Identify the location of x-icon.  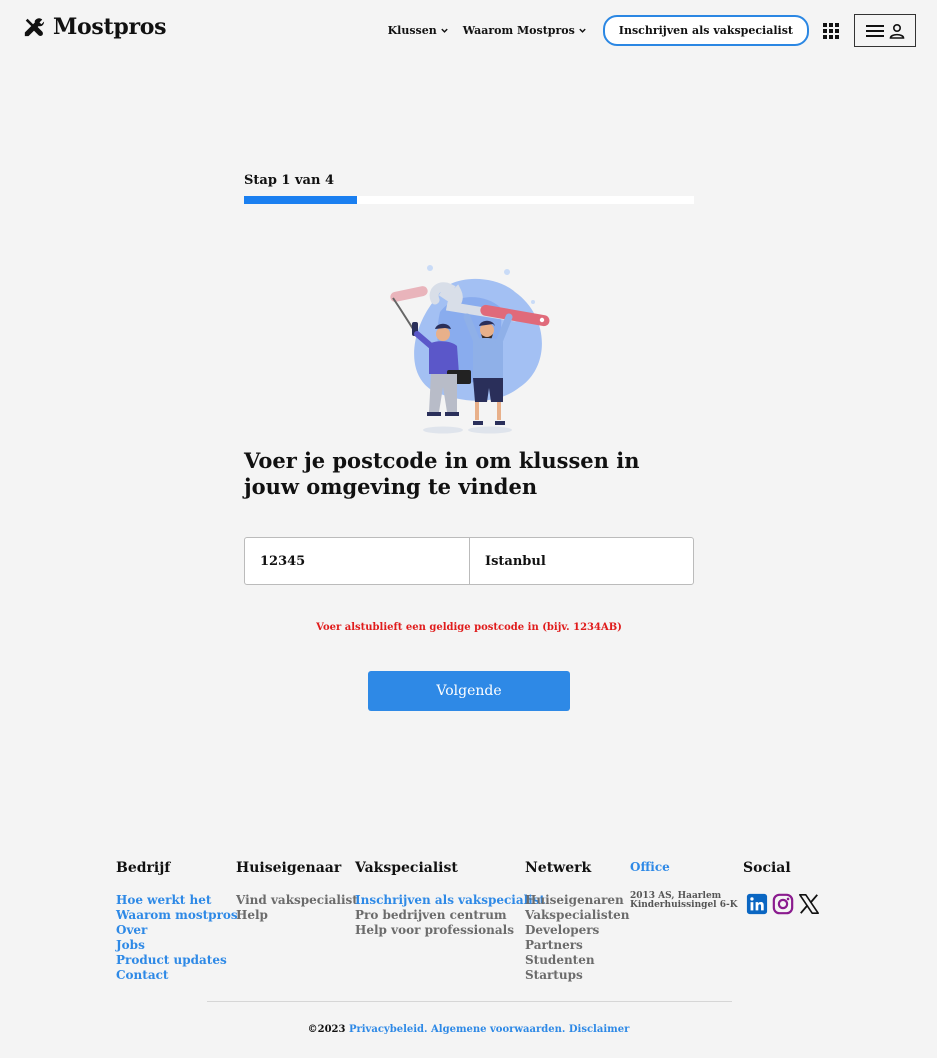
(809, 904).